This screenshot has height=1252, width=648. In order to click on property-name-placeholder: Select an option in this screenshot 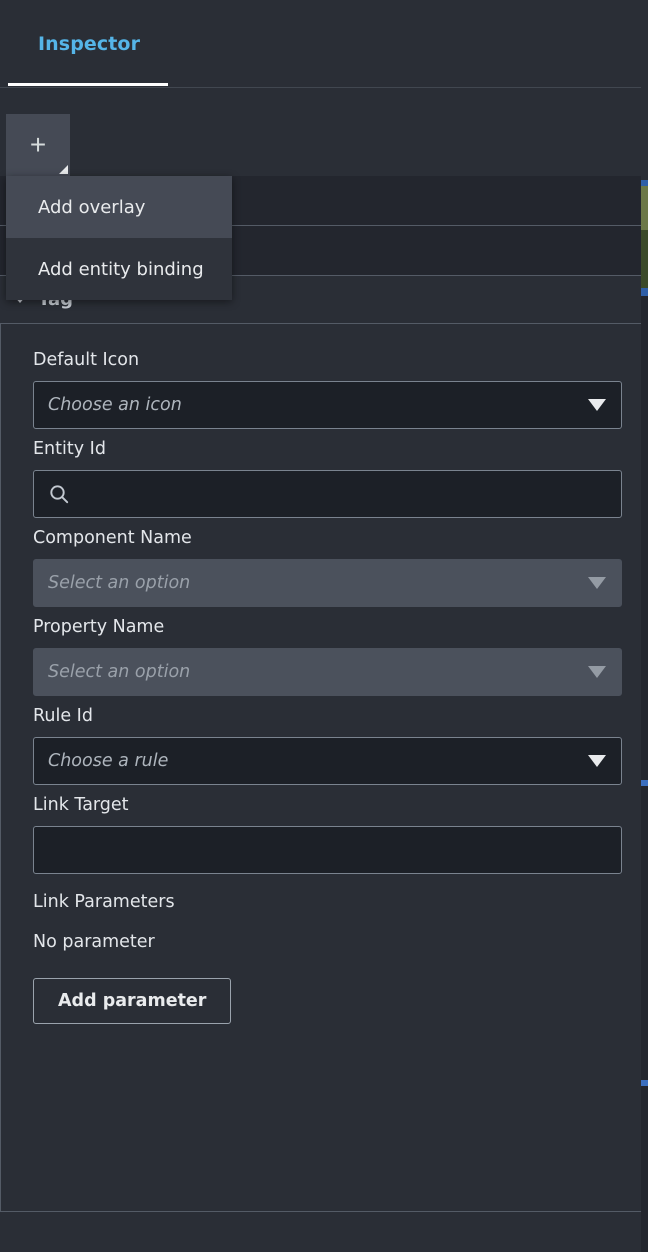, I will do `click(119, 672)`.